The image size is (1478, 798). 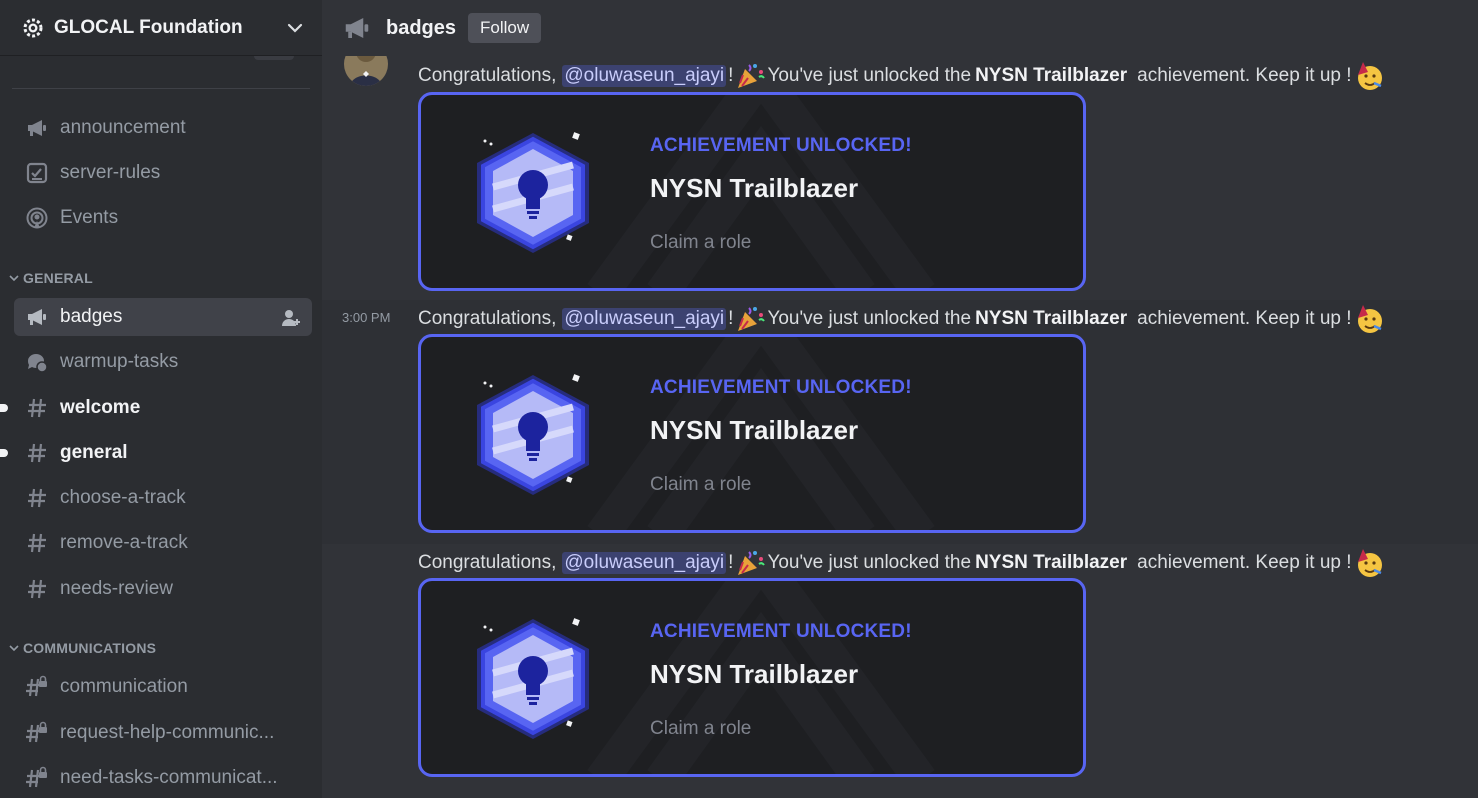 I want to click on channel-announcement: announcement, so click(x=163, y=128).